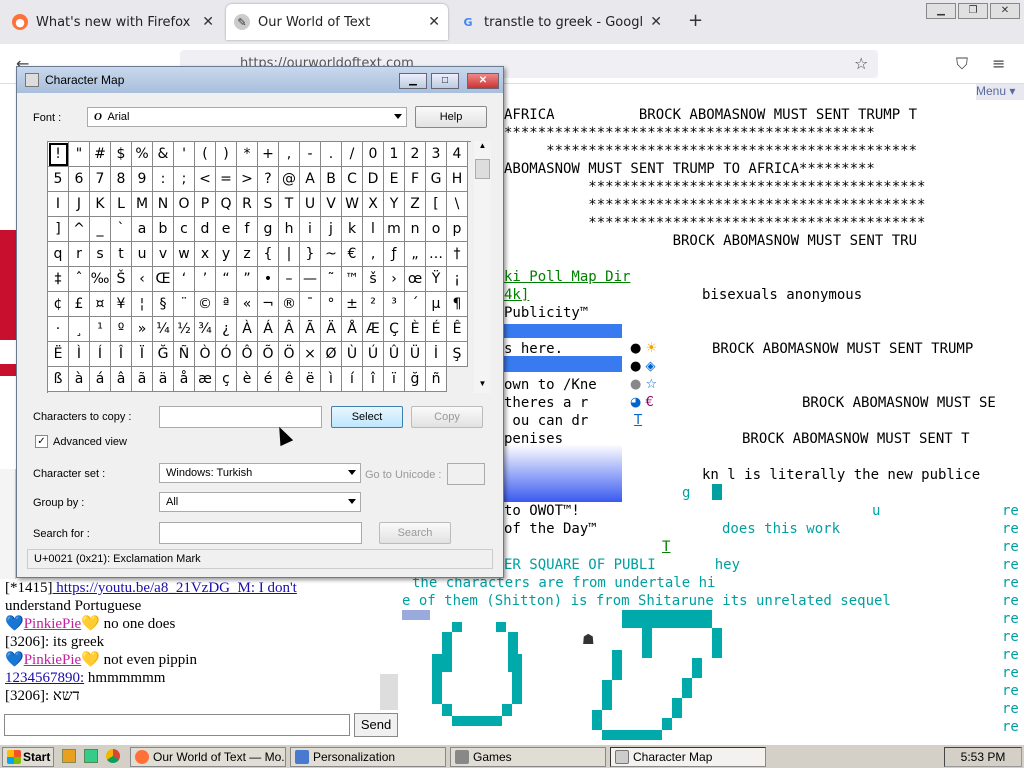  What do you see at coordinates (79, 354) in the screenshot?
I see `char-cell: Ì` at bounding box center [79, 354].